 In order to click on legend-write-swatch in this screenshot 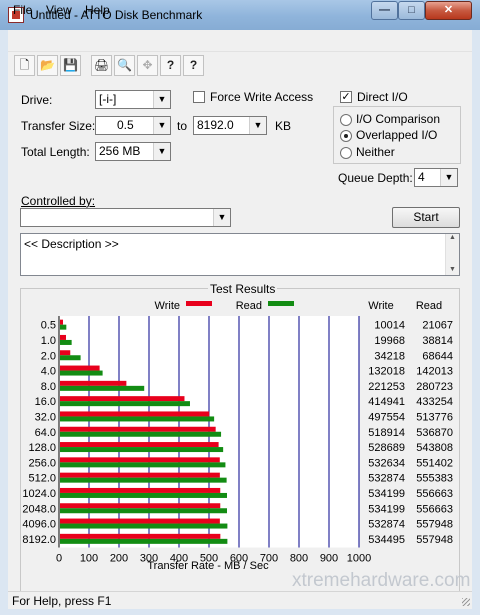, I will do `click(199, 303)`.